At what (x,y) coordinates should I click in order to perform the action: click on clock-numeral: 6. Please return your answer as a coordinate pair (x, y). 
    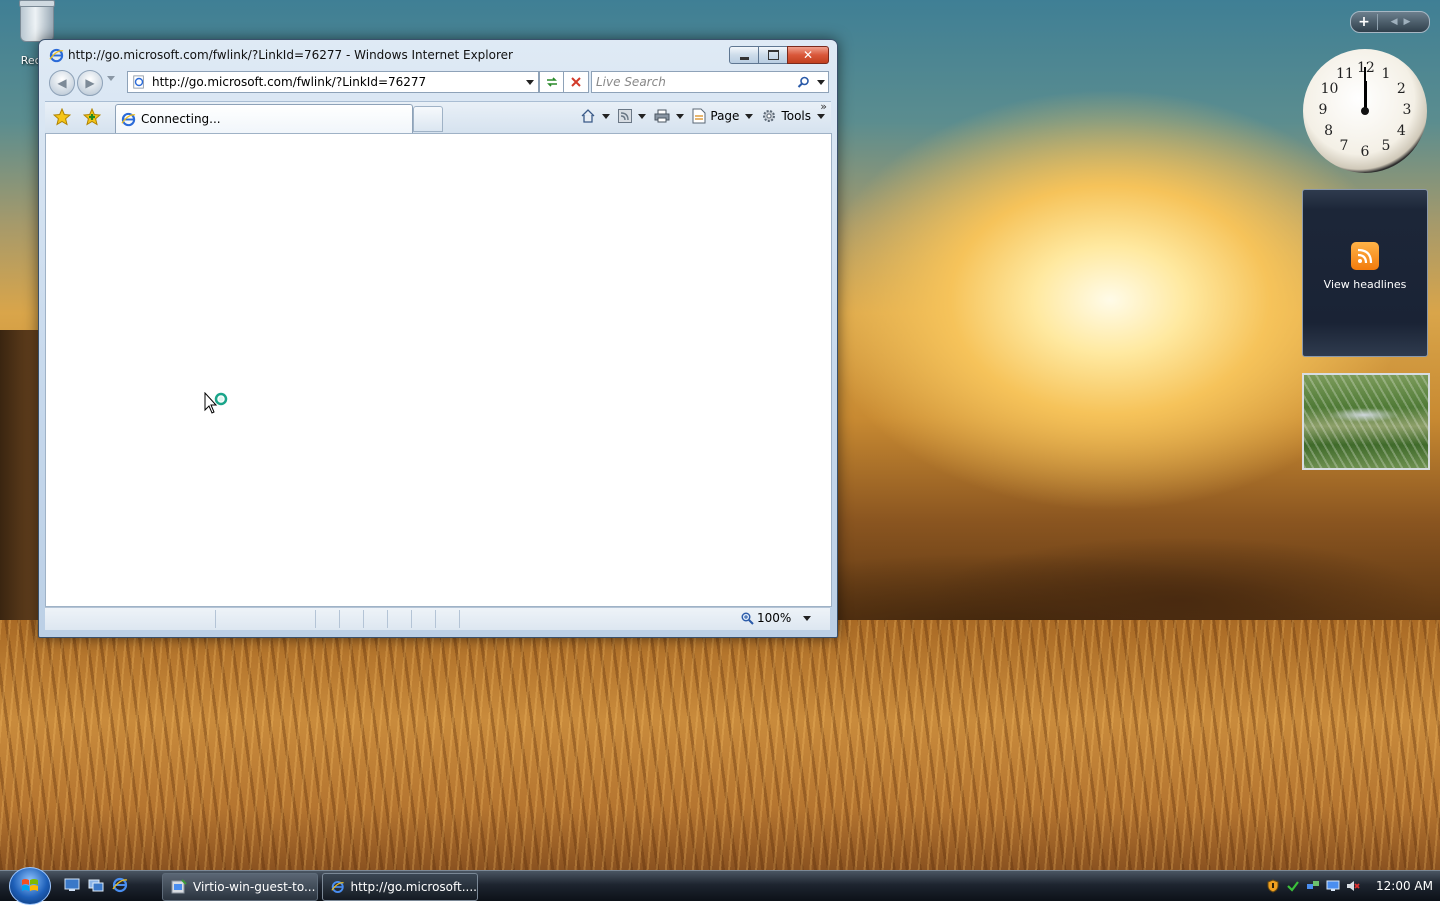
    Looking at the image, I should click on (1365, 152).